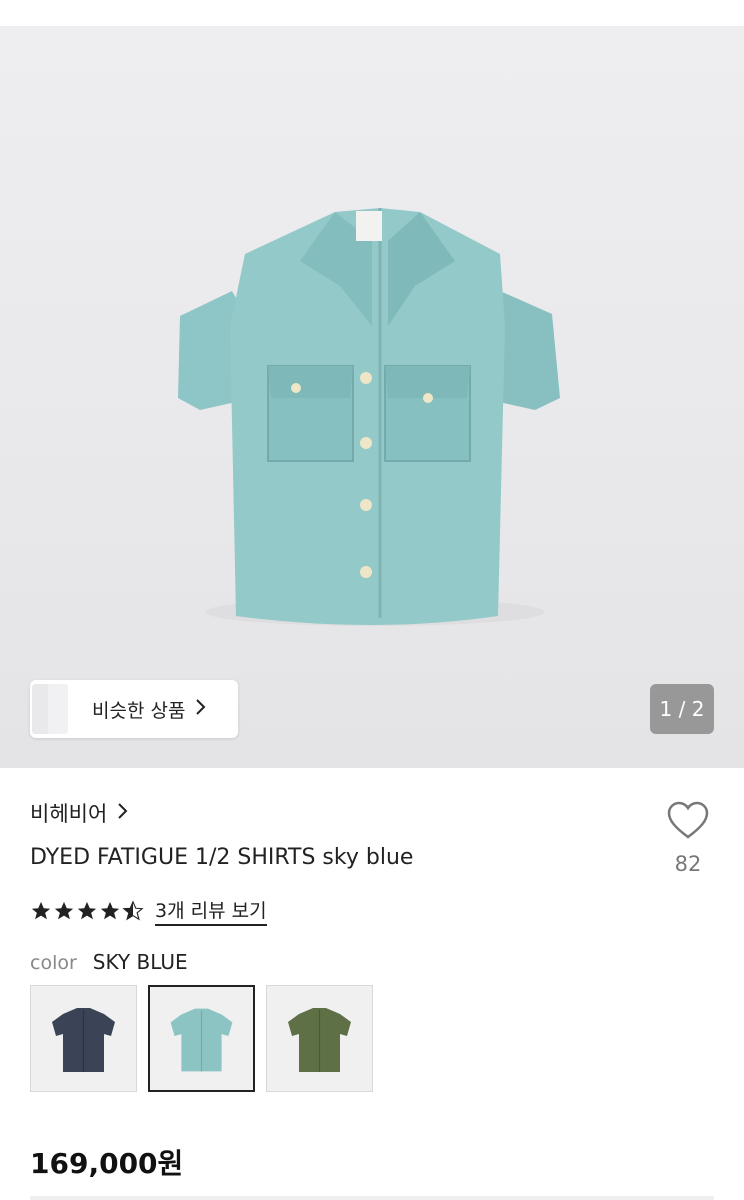 The height and width of the screenshot is (1200, 744). I want to click on swatch-sky-blue, so click(201, 1038).